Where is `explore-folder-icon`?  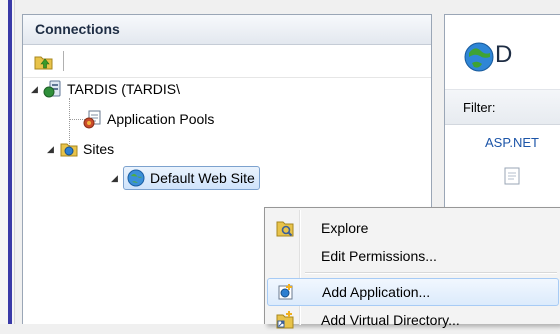 explore-folder-icon is located at coordinates (285, 228).